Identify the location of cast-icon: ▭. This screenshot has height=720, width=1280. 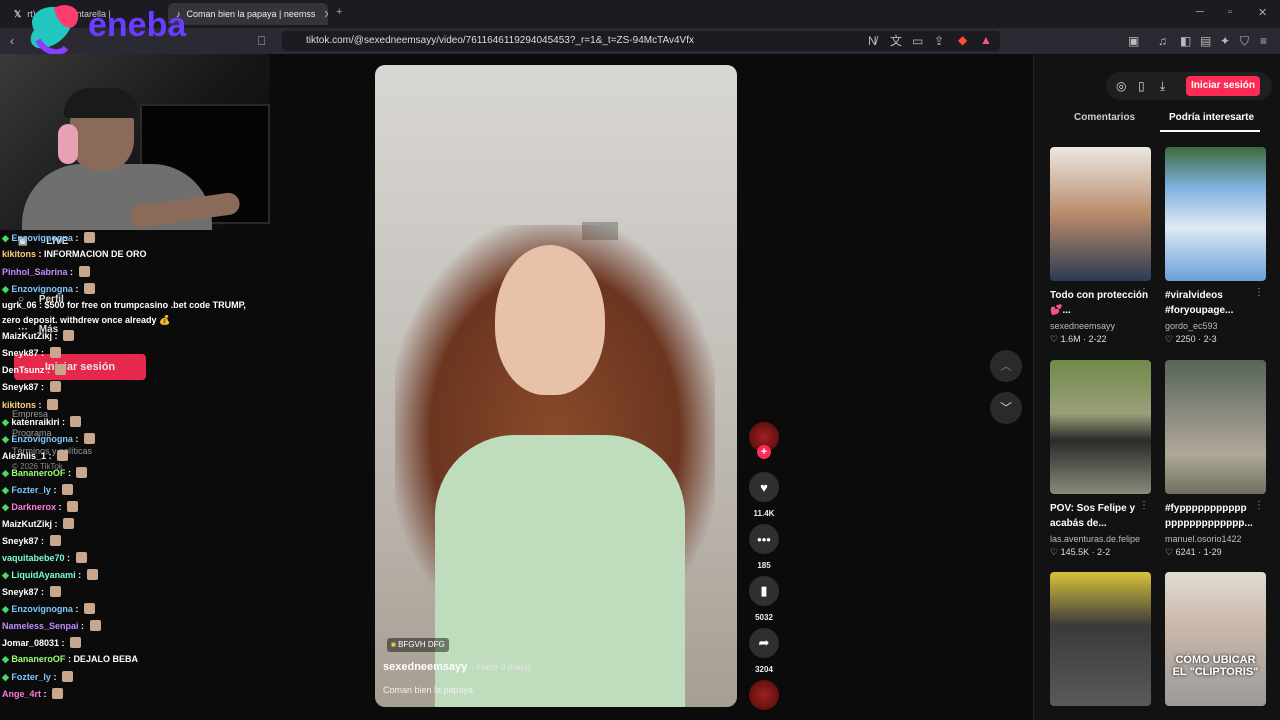
(917, 41).